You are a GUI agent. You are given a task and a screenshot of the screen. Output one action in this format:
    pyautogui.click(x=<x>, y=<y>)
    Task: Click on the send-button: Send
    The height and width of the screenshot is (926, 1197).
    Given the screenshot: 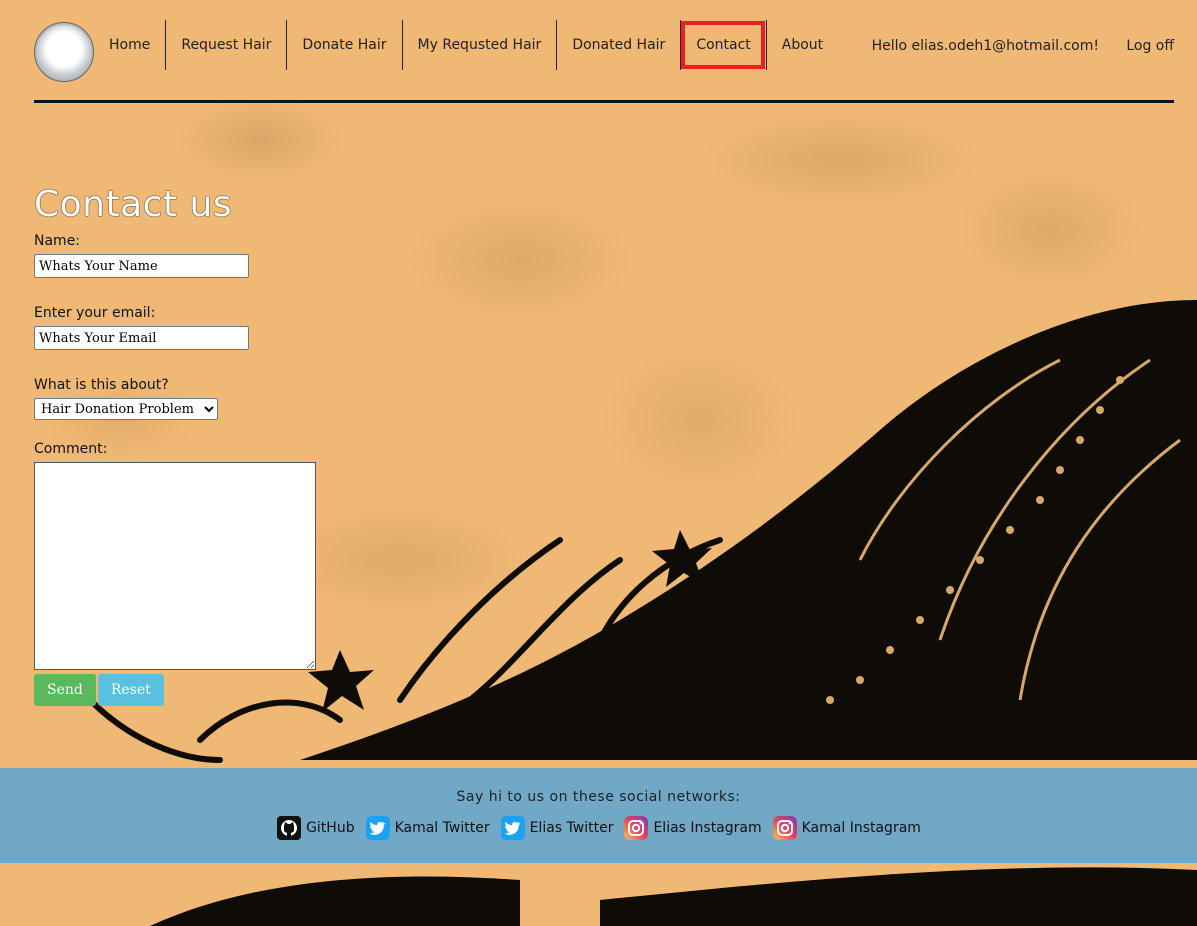 What is the action you would take?
    pyautogui.click(x=65, y=690)
    